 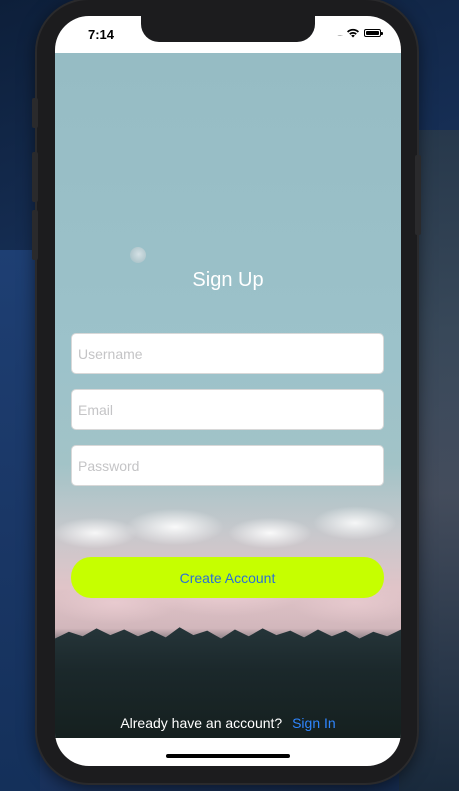 What do you see at coordinates (35, 235) in the screenshot?
I see `volume-down-button` at bounding box center [35, 235].